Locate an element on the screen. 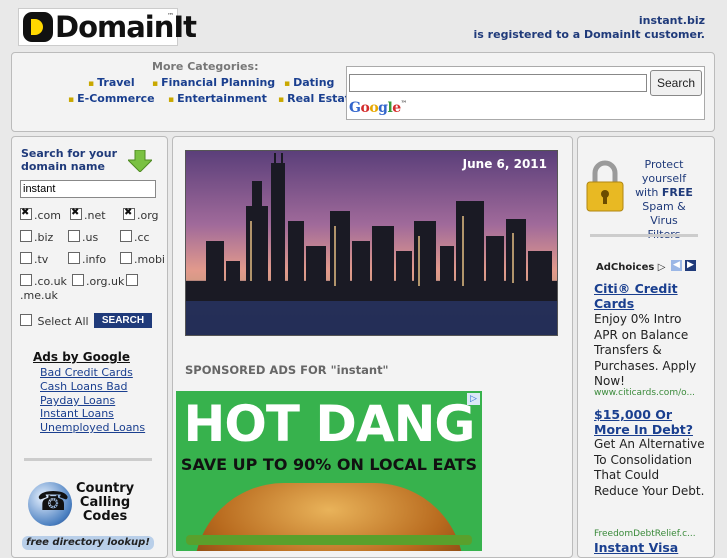 The height and width of the screenshot is (558, 727). select-all: Select All is located at coordinates (54, 321).